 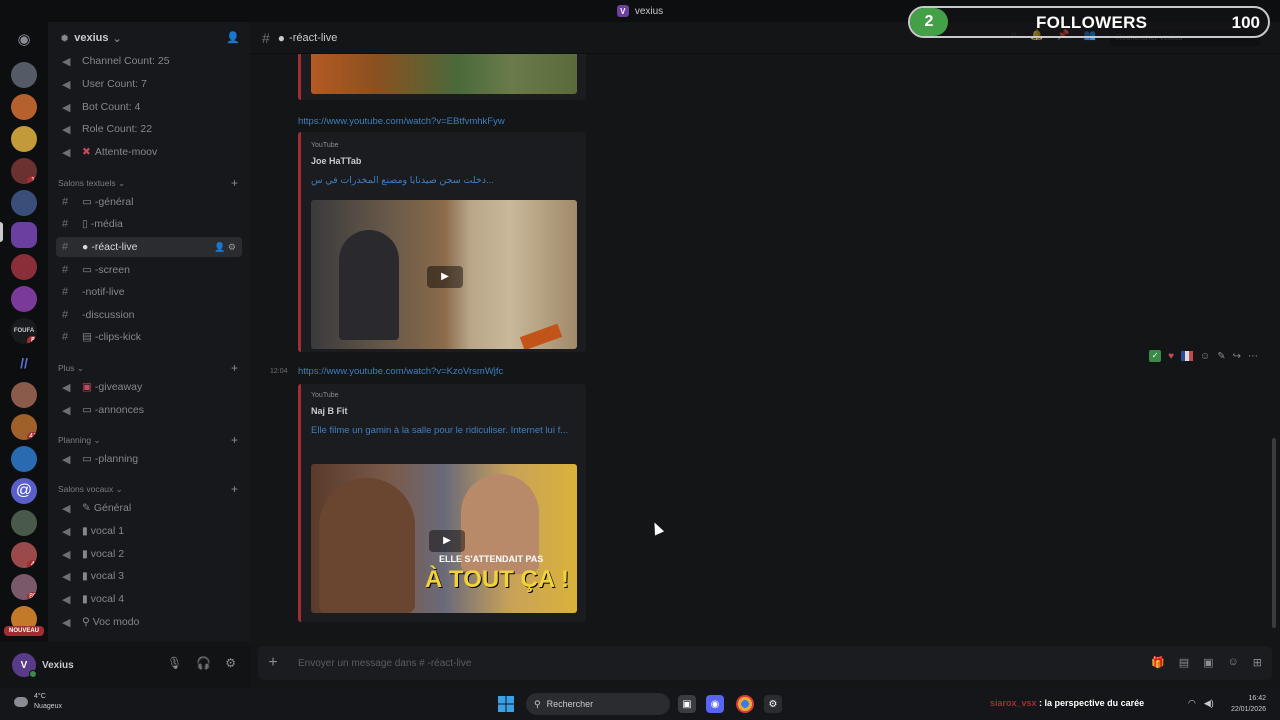 What do you see at coordinates (149, 292) in the screenshot?
I see `channel-notif-live: # -notif-live` at bounding box center [149, 292].